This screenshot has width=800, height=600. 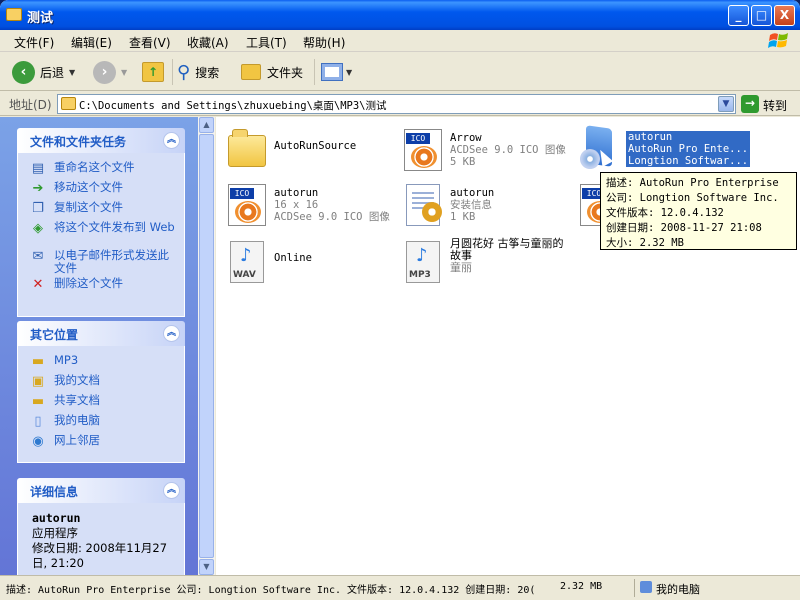 I want to click on file-item: ICO autorun 16 x 16 ACDSee 9.0 ICO 图像, so click(x=307, y=203).